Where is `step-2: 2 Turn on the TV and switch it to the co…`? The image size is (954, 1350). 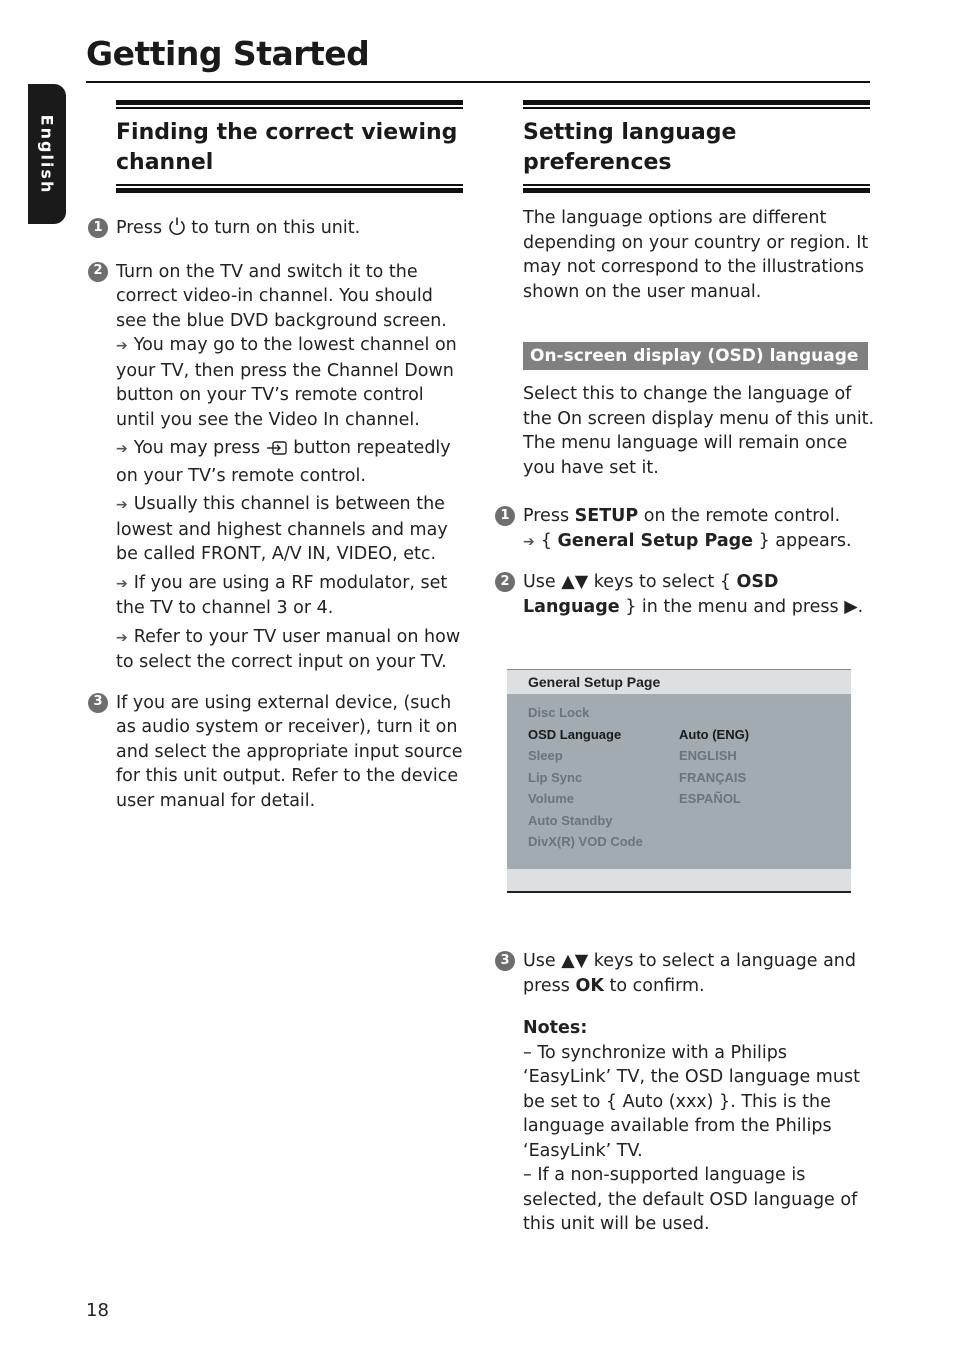
step-2: 2 Turn on the TV and switch it to the co… is located at coordinates (276, 467).